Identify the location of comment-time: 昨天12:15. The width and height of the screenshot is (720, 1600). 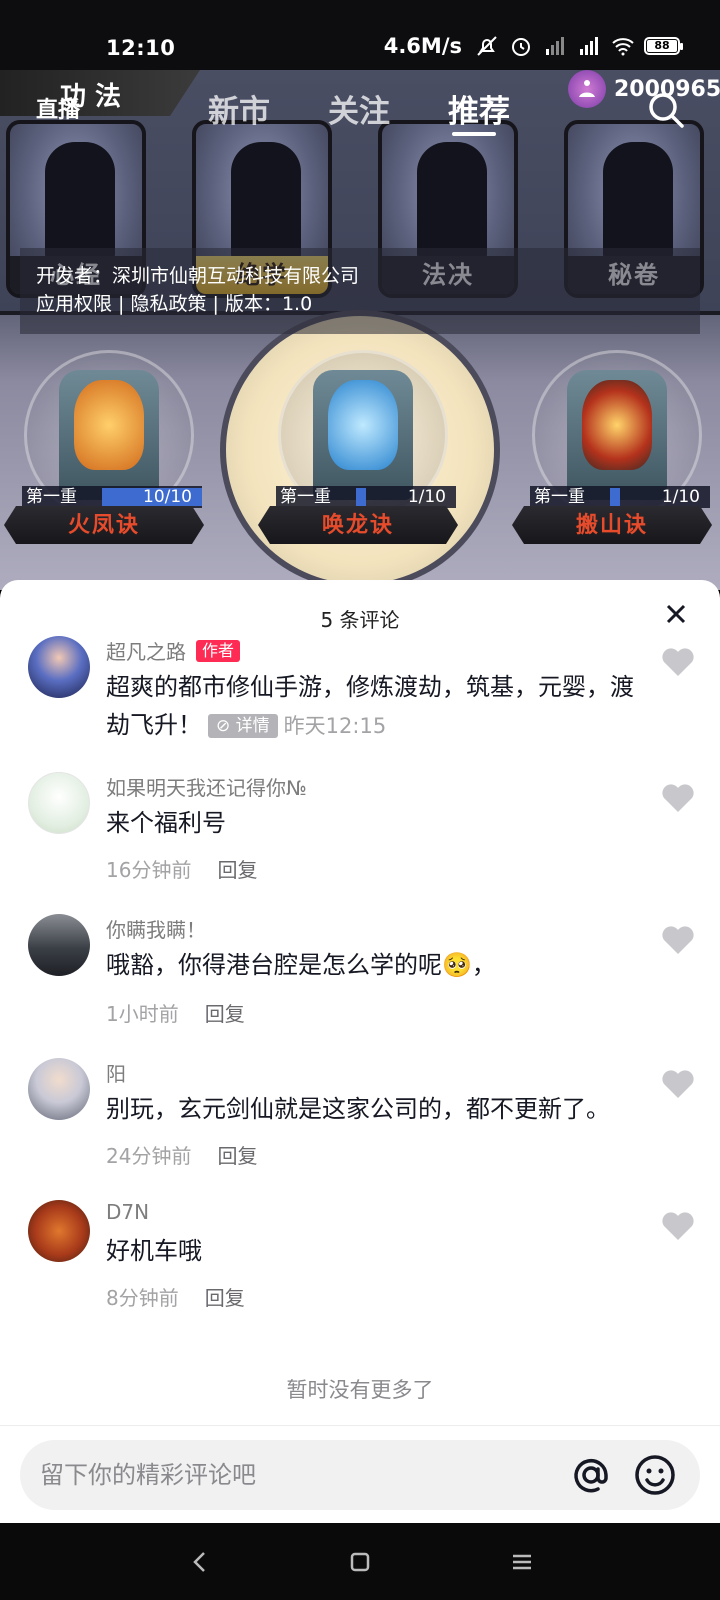
(335, 726).